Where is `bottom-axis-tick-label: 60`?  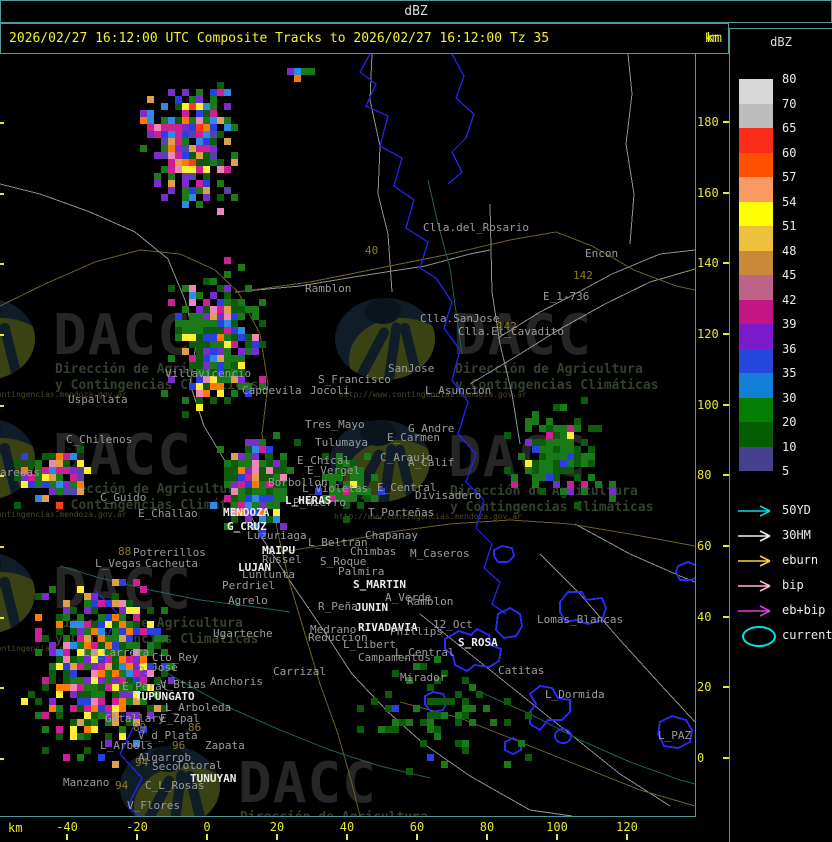
bottom-axis-tick-label: 60 is located at coordinates (417, 827).